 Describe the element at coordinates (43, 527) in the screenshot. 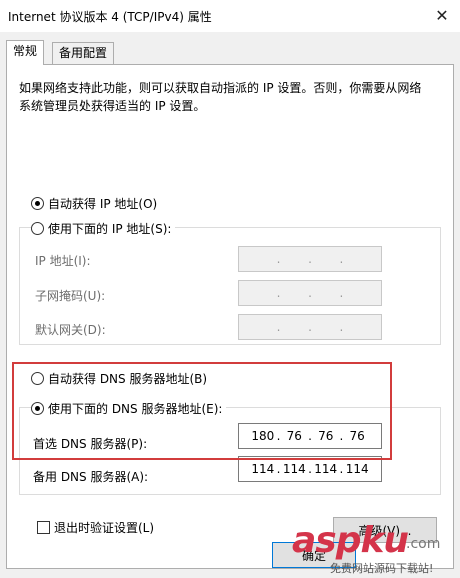

I see `checkbox-unchecked-icon` at that location.